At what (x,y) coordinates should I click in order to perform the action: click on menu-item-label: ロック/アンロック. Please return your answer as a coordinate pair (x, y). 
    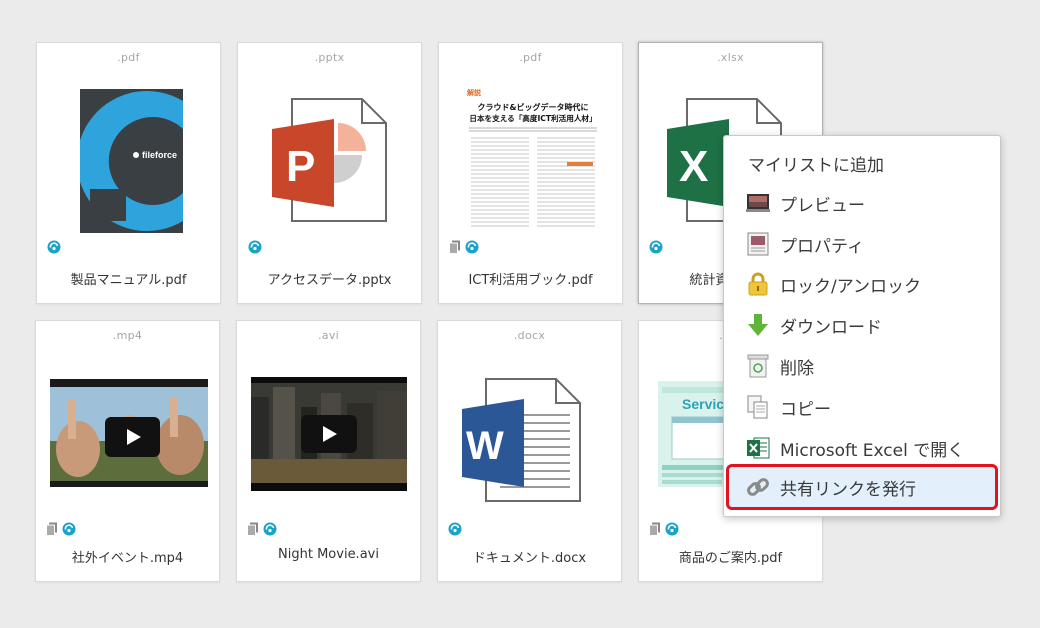
    Looking at the image, I should click on (851, 286).